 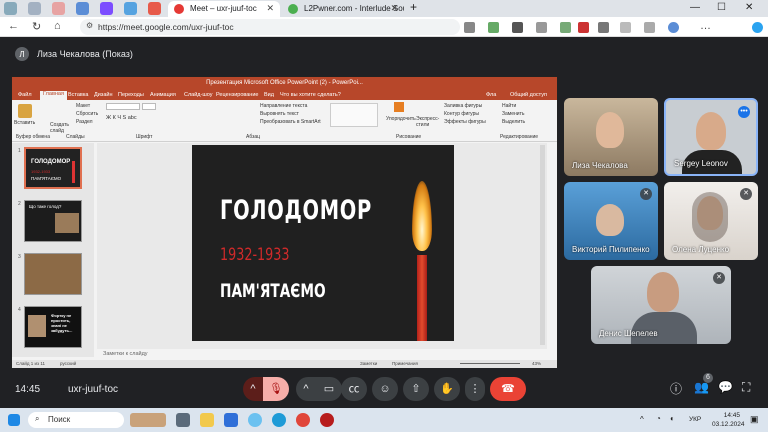 I want to click on tab-design: Дизайн, so click(x=103, y=95).